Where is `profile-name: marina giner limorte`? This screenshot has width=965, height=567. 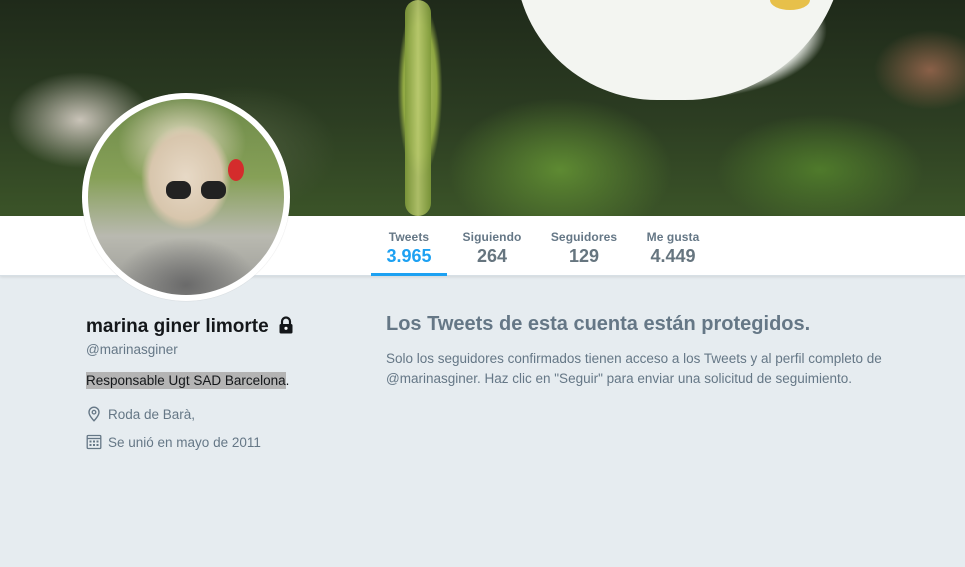 profile-name: marina giner limorte is located at coordinates (190, 327).